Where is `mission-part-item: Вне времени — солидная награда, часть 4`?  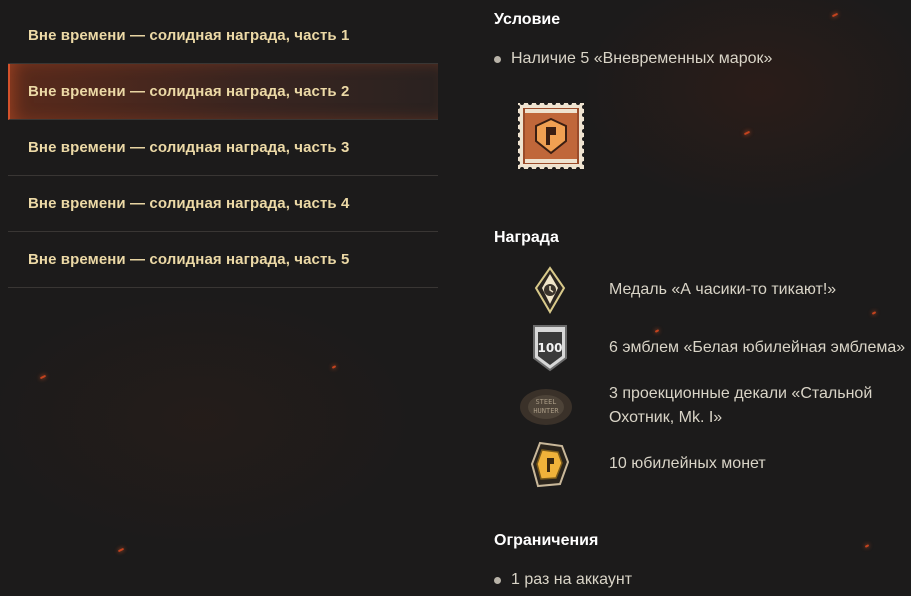
mission-part-item: Вне времени — солидная награда, часть 4 is located at coordinates (223, 204).